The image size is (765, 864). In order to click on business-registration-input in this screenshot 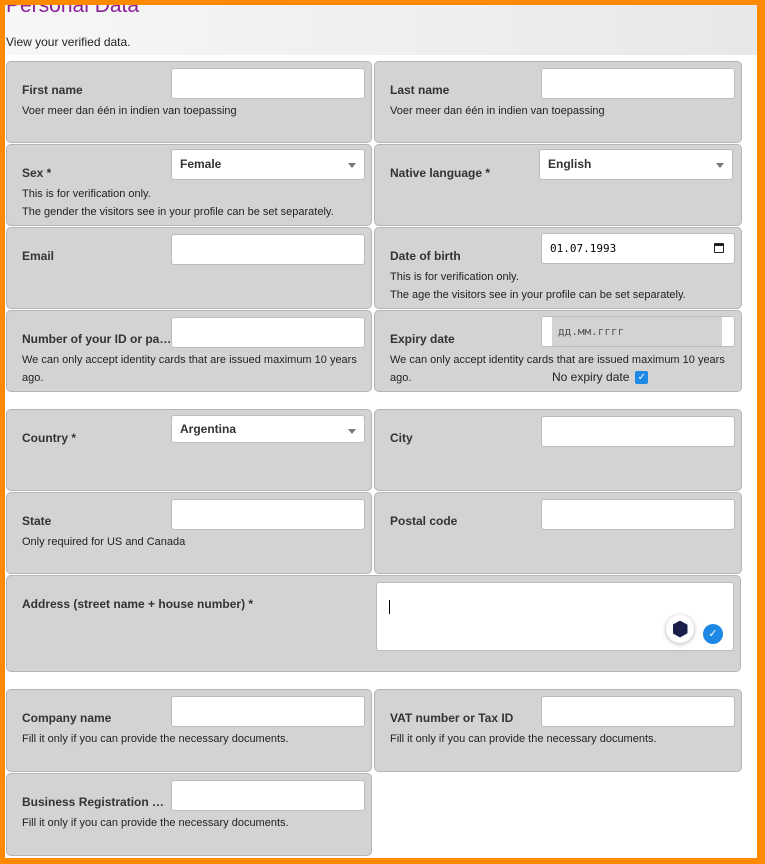, I will do `click(268, 795)`.